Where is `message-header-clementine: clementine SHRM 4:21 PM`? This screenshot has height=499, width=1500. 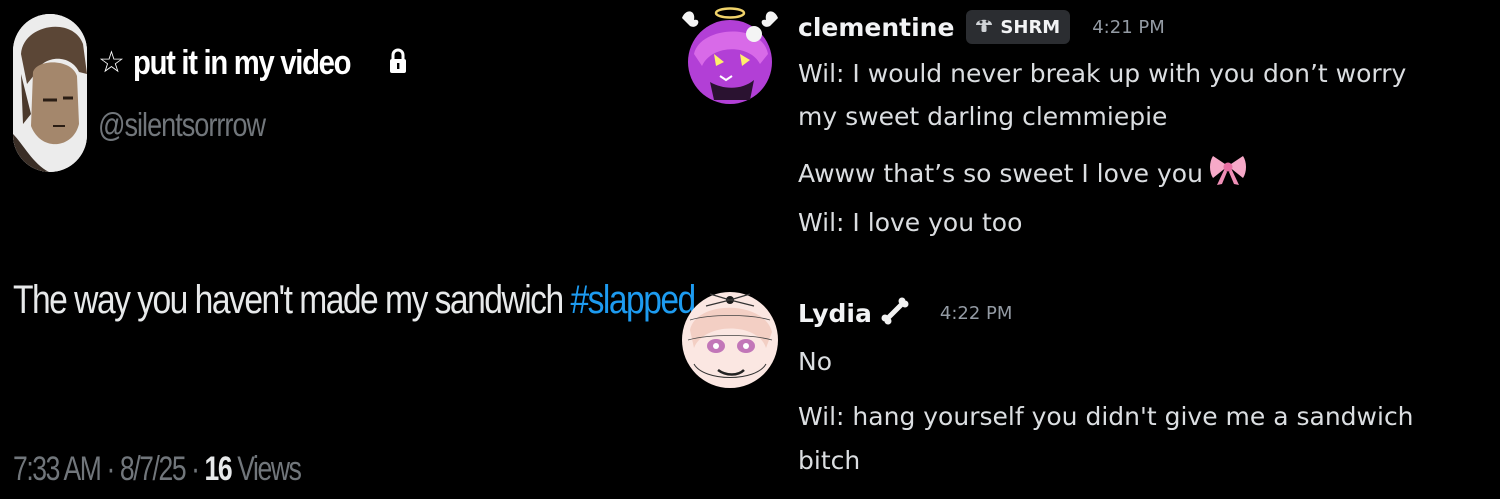 message-header-clementine: clementine SHRM 4:21 PM is located at coordinates (981, 27).